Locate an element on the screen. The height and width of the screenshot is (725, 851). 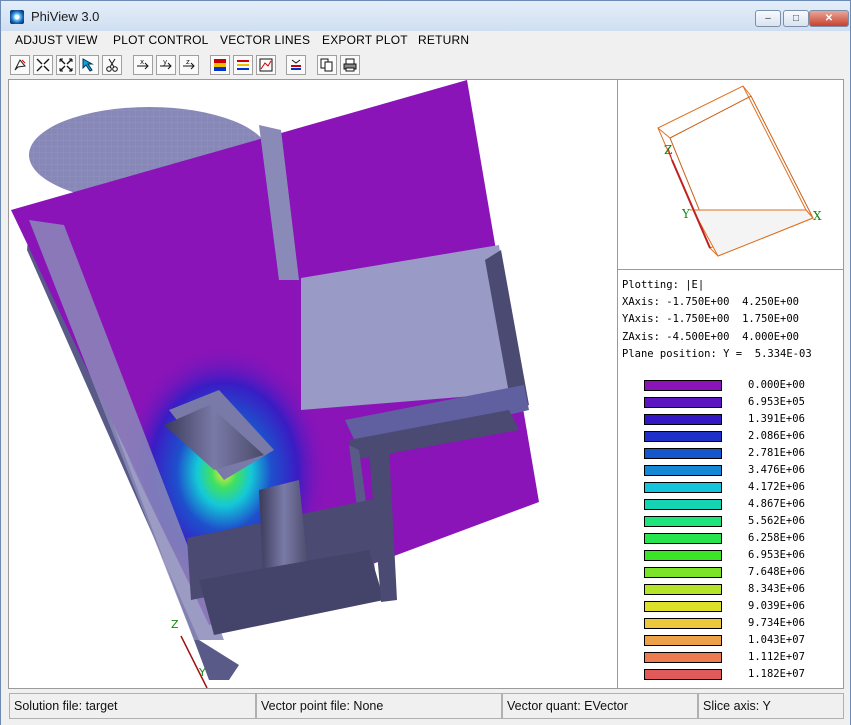
legend-value: 8.343E+06 is located at coordinates (776, 589).